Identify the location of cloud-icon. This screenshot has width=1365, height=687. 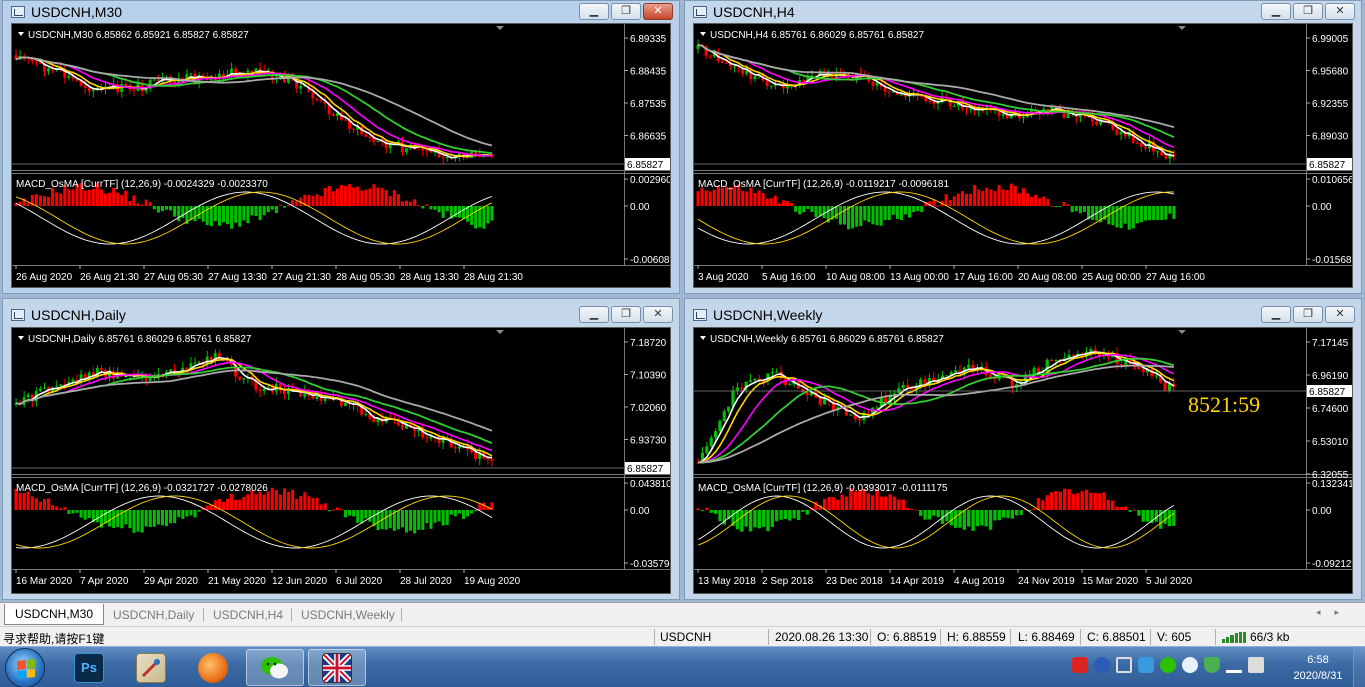
(1190, 665).